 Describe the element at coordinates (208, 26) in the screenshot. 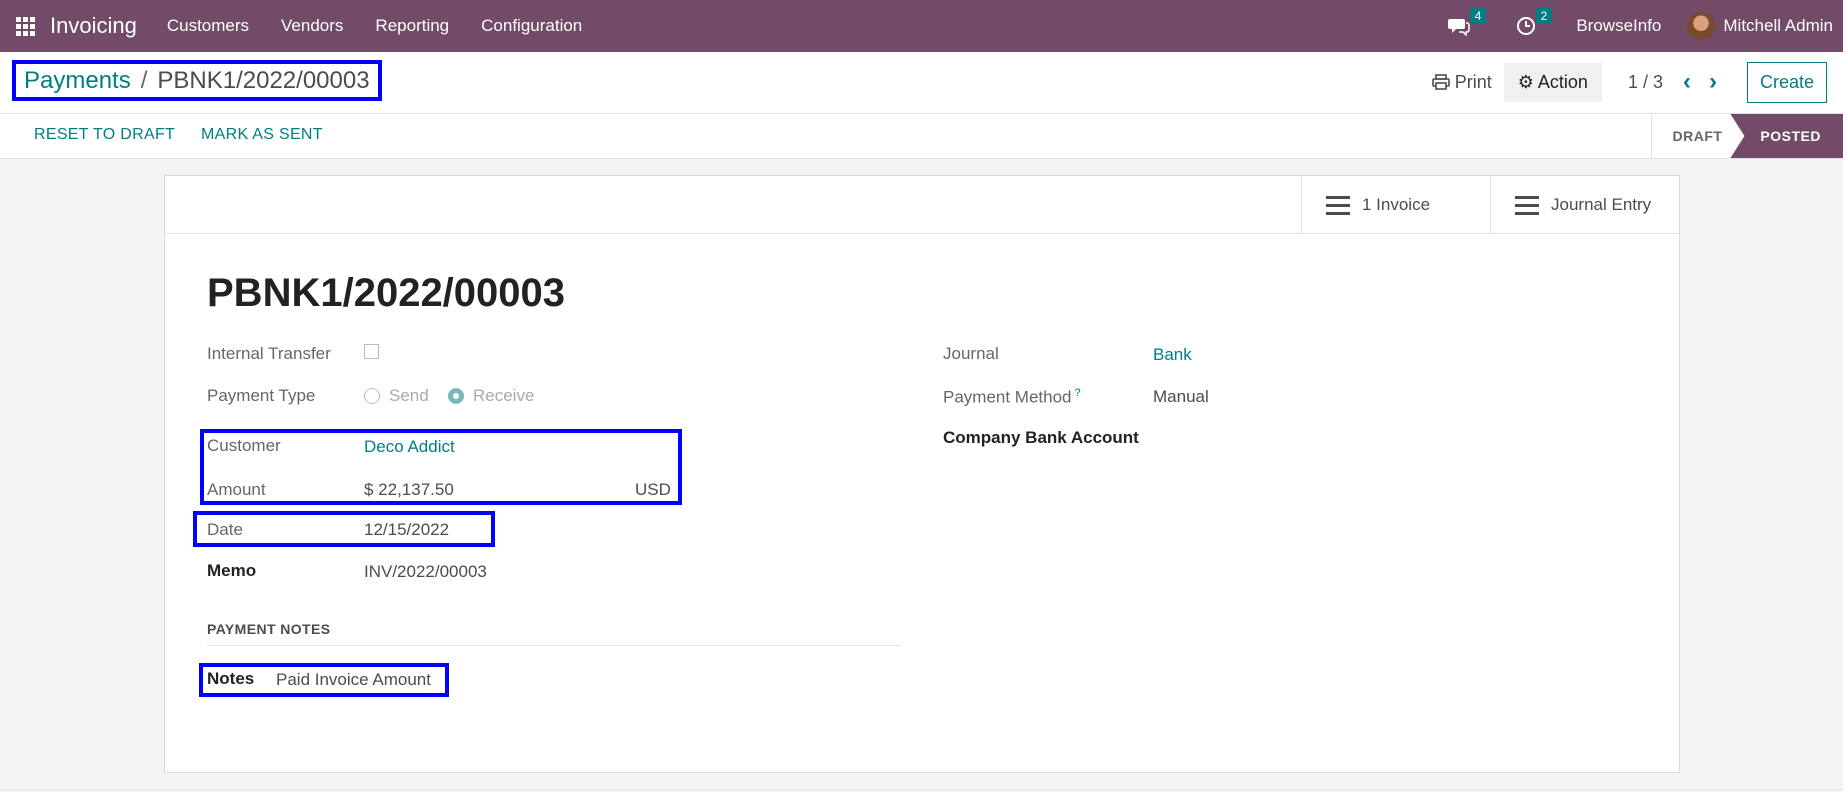

I see `menu-customers: Customers` at that location.